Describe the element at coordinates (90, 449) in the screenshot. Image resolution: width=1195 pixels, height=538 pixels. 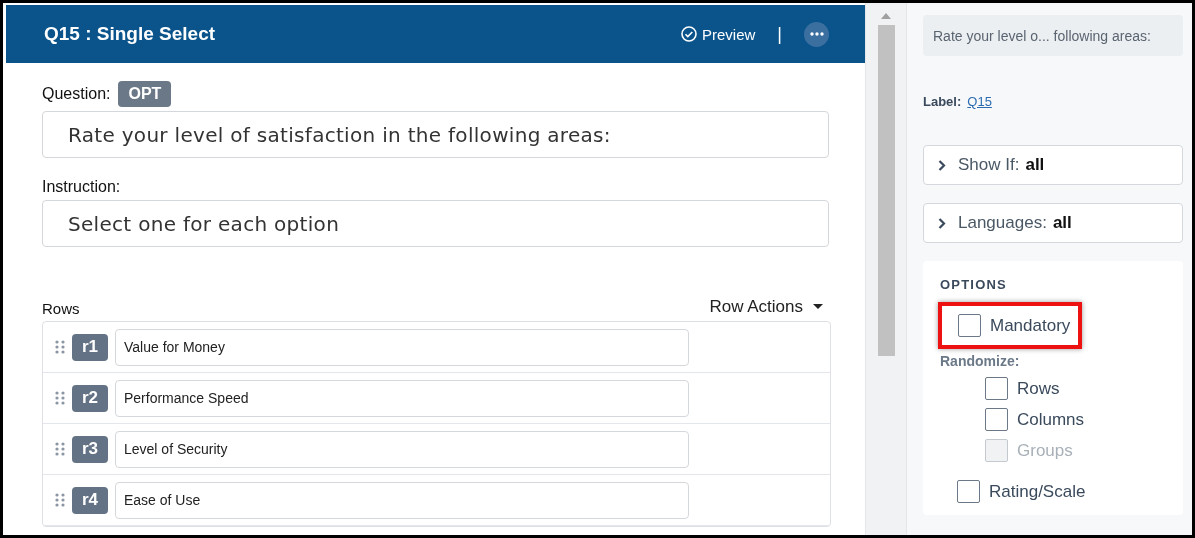
I see `row-code: r3` at that location.